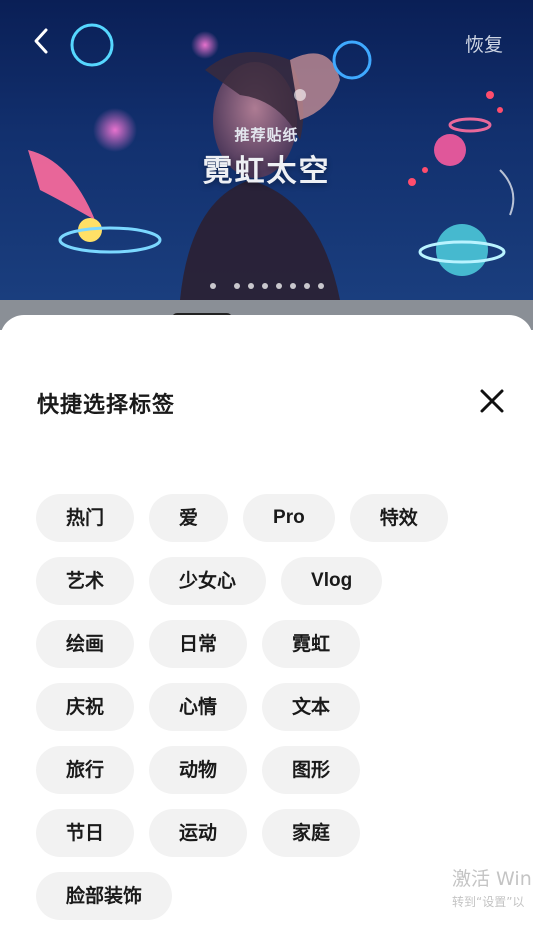  What do you see at coordinates (198, 833) in the screenshot?
I see `tag-chip: 运动` at bounding box center [198, 833].